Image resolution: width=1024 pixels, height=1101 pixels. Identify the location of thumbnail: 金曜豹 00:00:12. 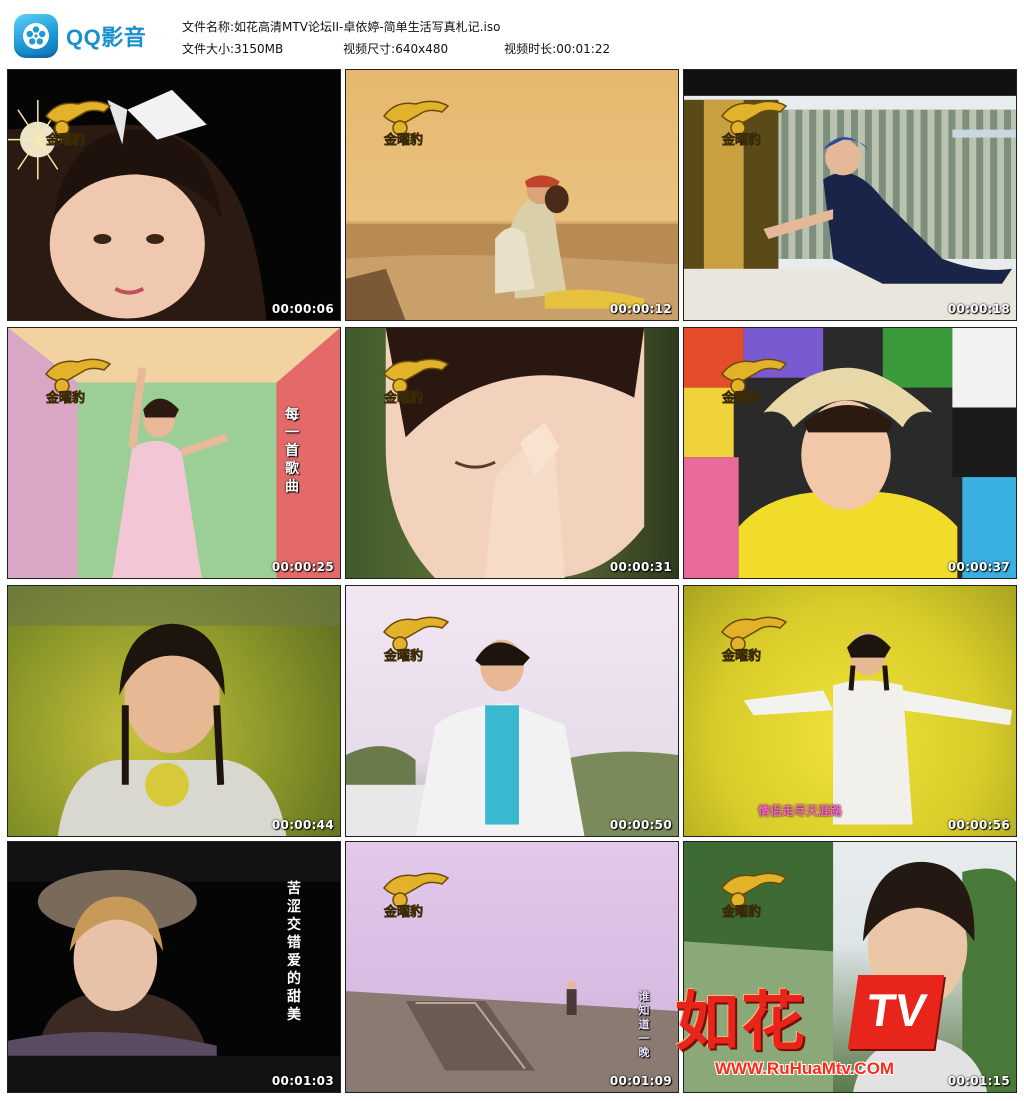
(512, 195).